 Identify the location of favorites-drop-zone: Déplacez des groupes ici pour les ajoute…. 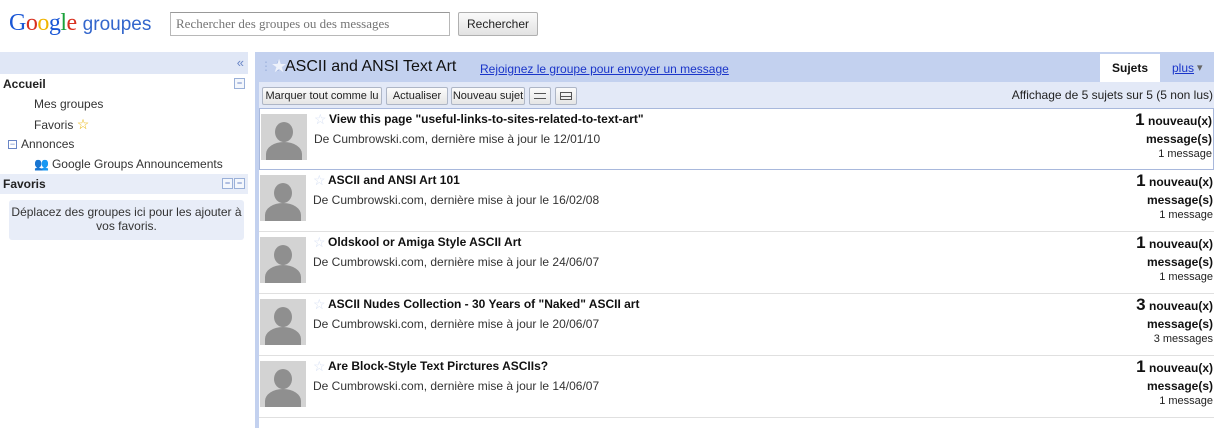
(126, 220).